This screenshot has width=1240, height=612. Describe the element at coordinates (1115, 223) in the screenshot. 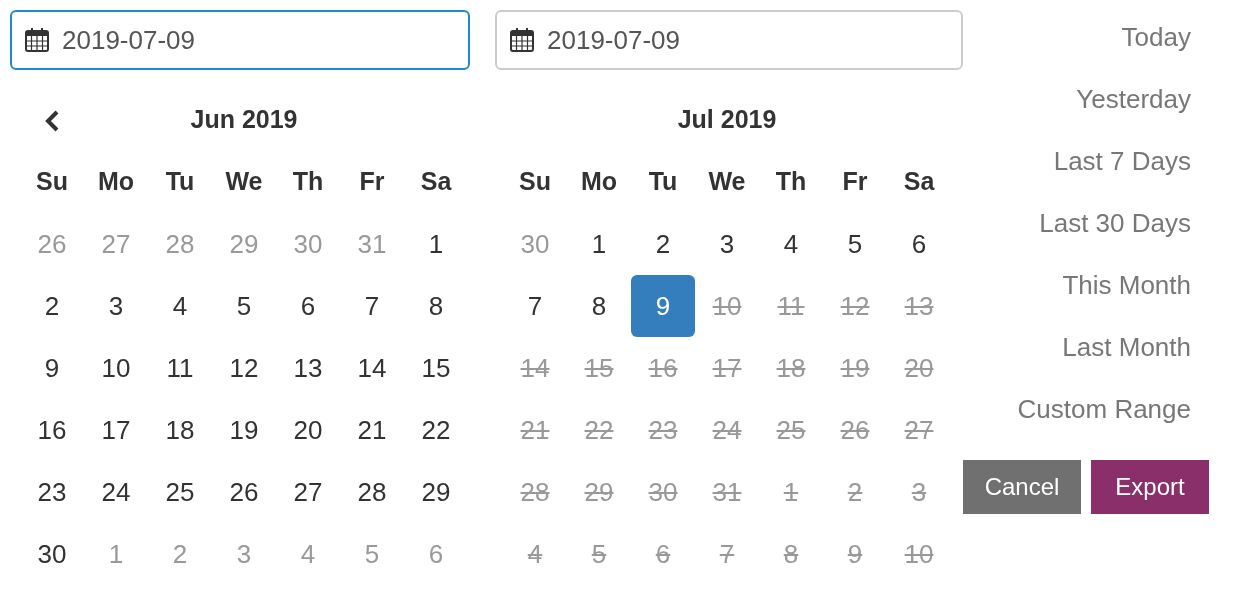

I see `range-option: Last 30 Days` at that location.